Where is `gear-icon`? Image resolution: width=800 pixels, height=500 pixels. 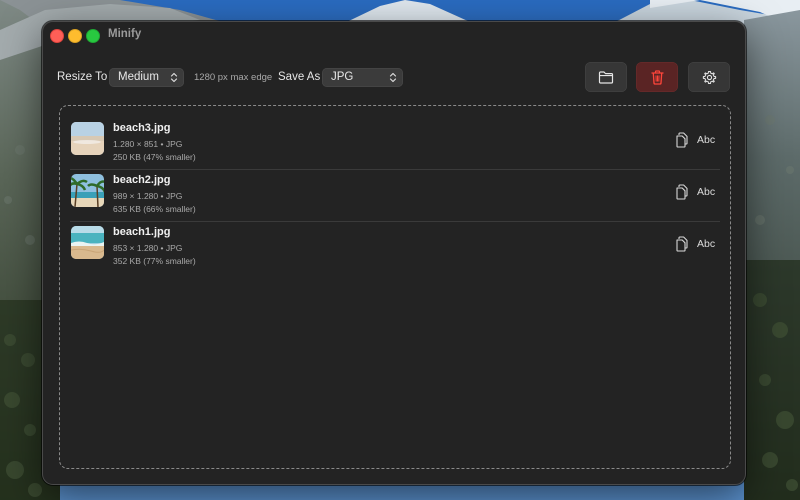
gear-icon is located at coordinates (709, 77).